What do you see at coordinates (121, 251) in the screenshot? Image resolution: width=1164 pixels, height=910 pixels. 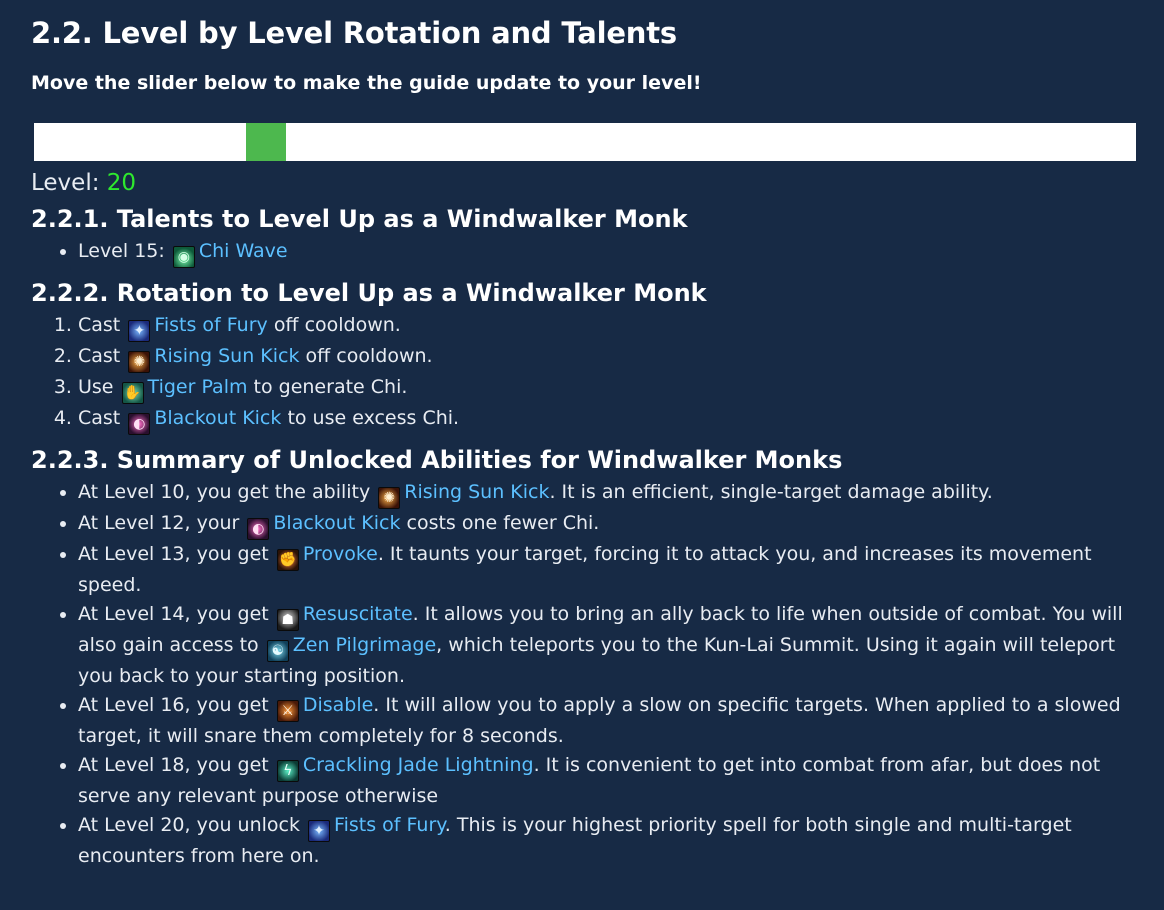 I see `talent-level-label: Level 15:` at bounding box center [121, 251].